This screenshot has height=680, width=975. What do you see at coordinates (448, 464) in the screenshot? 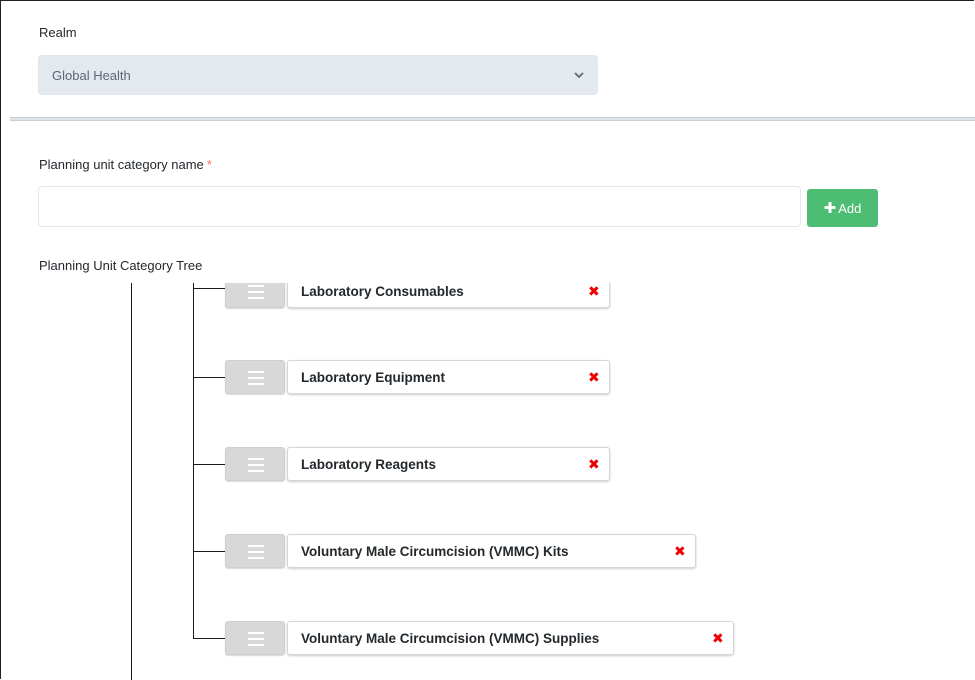
I see `tree-node: Laboratory Reagents ✖` at bounding box center [448, 464].